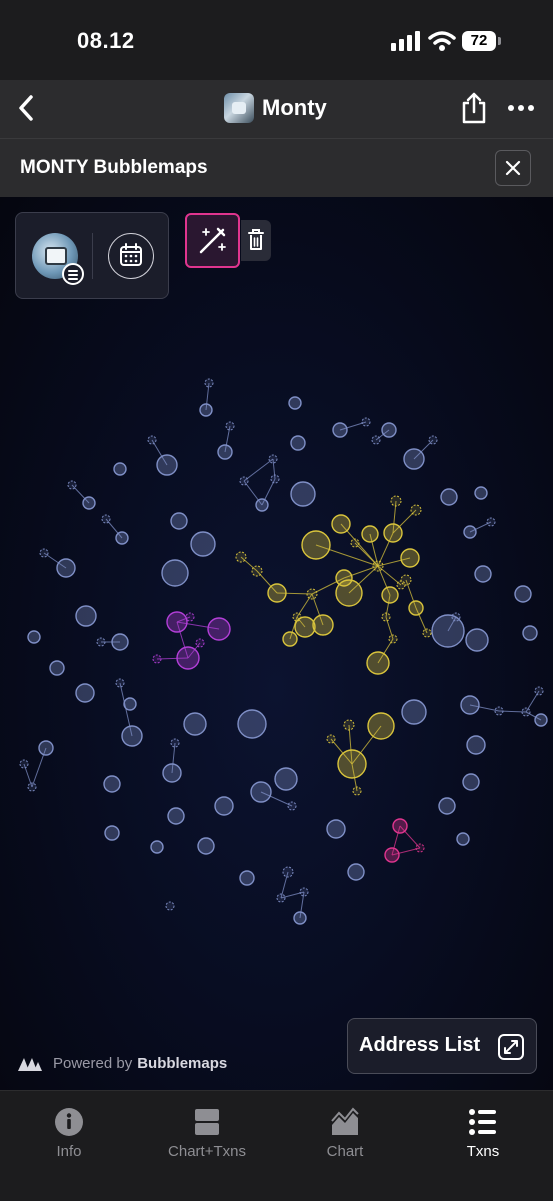 The image size is (553, 1201). I want to click on more-button, so click(521, 108).